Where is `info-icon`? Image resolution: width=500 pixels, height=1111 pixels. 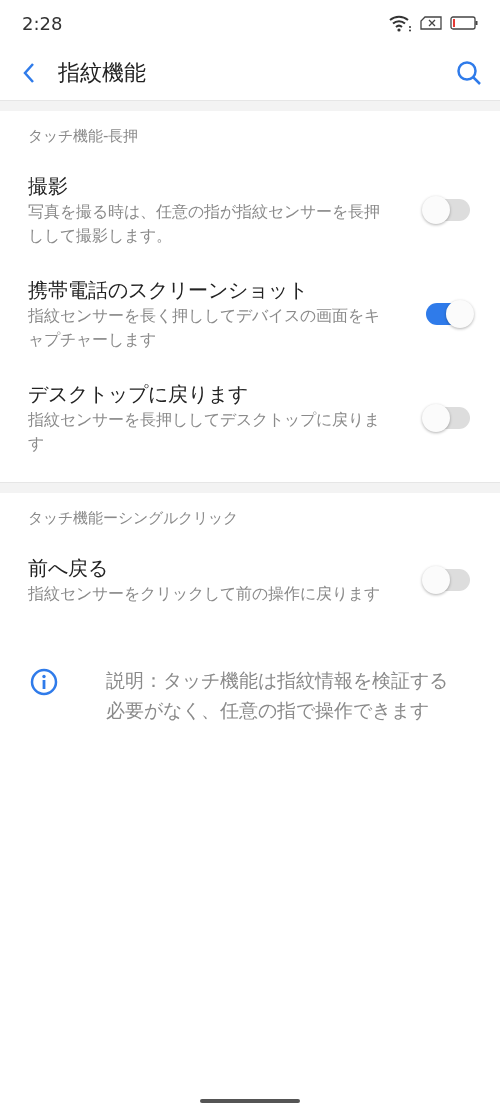 info-icon is located at coordinates (44, 682).